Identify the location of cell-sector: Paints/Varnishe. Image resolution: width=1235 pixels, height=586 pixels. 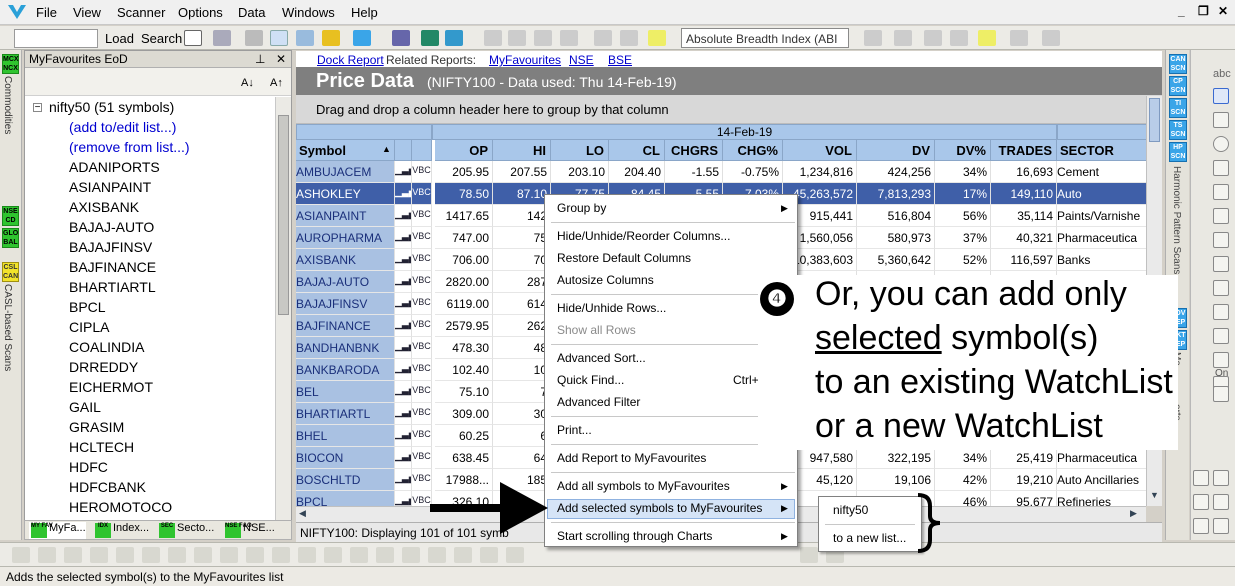
(1101, 216).